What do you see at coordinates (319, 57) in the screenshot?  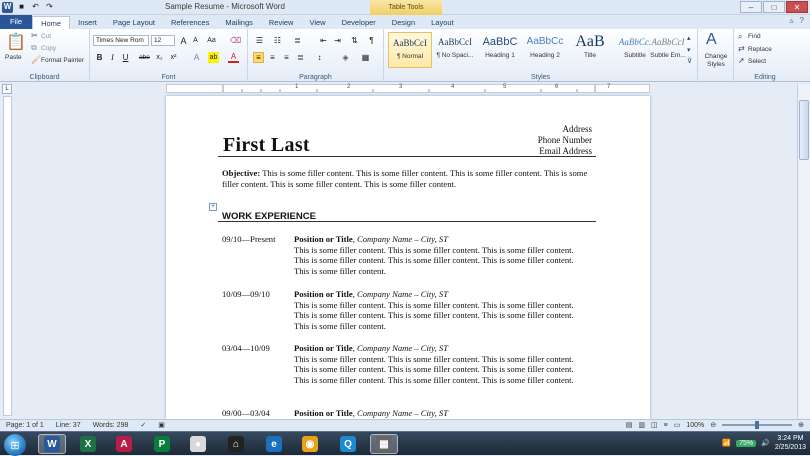 I see `line-spacing-icon: ↕` at bounding box center [319, 57].